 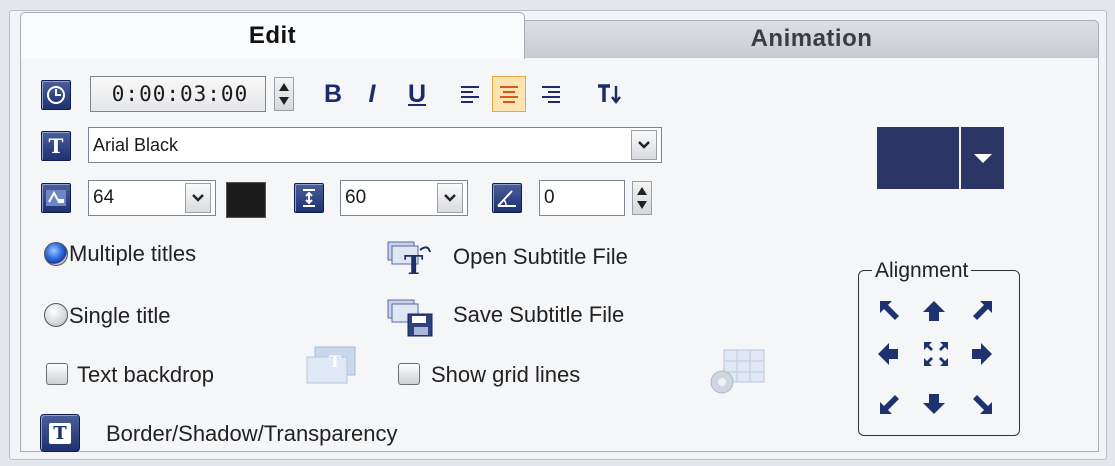 What do you see at coordinates (284, 94) in the screenshot?
I see `duration-stepper` at bounding box center [284, 94].